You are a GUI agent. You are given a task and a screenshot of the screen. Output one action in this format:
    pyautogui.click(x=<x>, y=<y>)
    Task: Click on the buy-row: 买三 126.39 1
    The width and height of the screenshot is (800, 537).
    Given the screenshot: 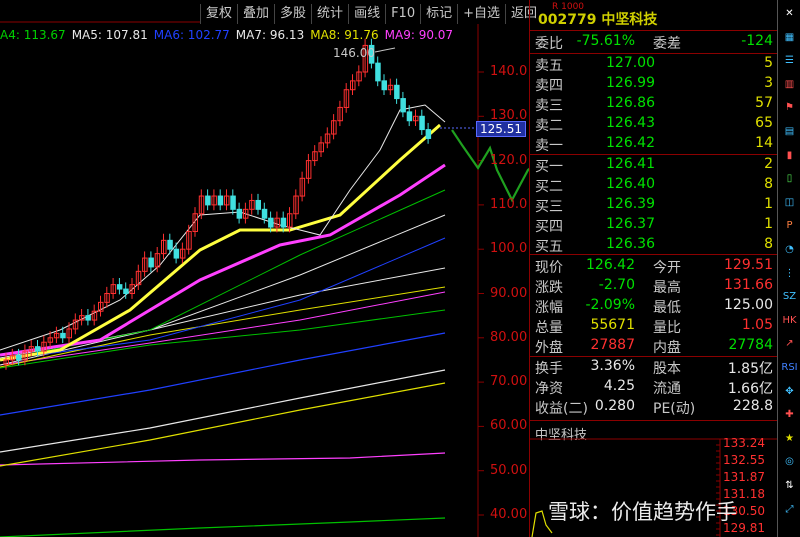 What is the action you would take?
    pyautogui.click(x=652, y=205)
    